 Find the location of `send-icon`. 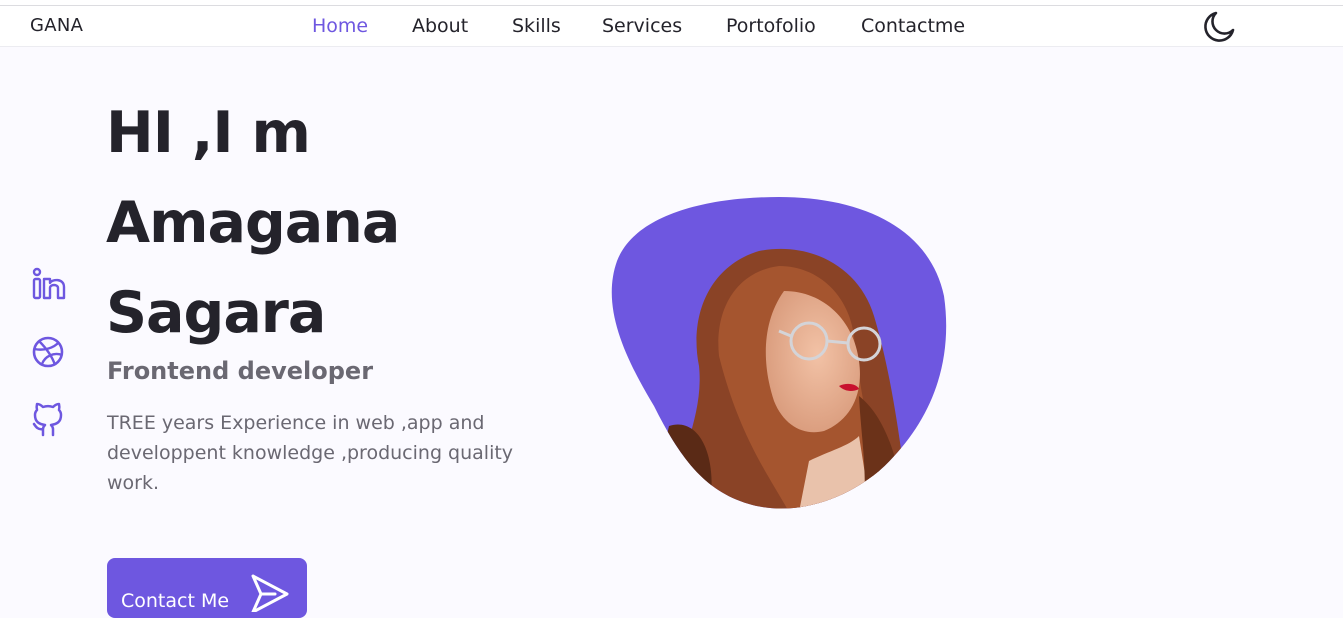

send-icon is located at coordinates (270, 593).